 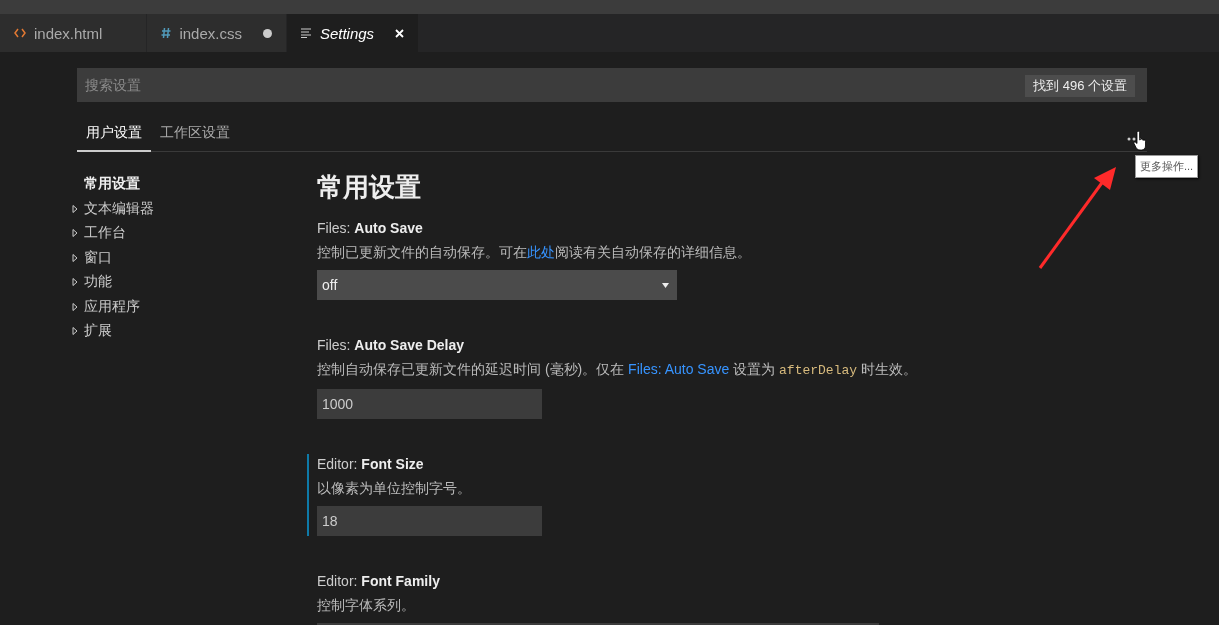 What do you see at coordinates (617, 370) in the screenshot?
I see `setting-description: 控制自动保存已更新文件的延迟时间 (毫秒)。仅在 Files: Auto Save 设置为 afterDelay 时生效。` at bounding box center [617, 370].